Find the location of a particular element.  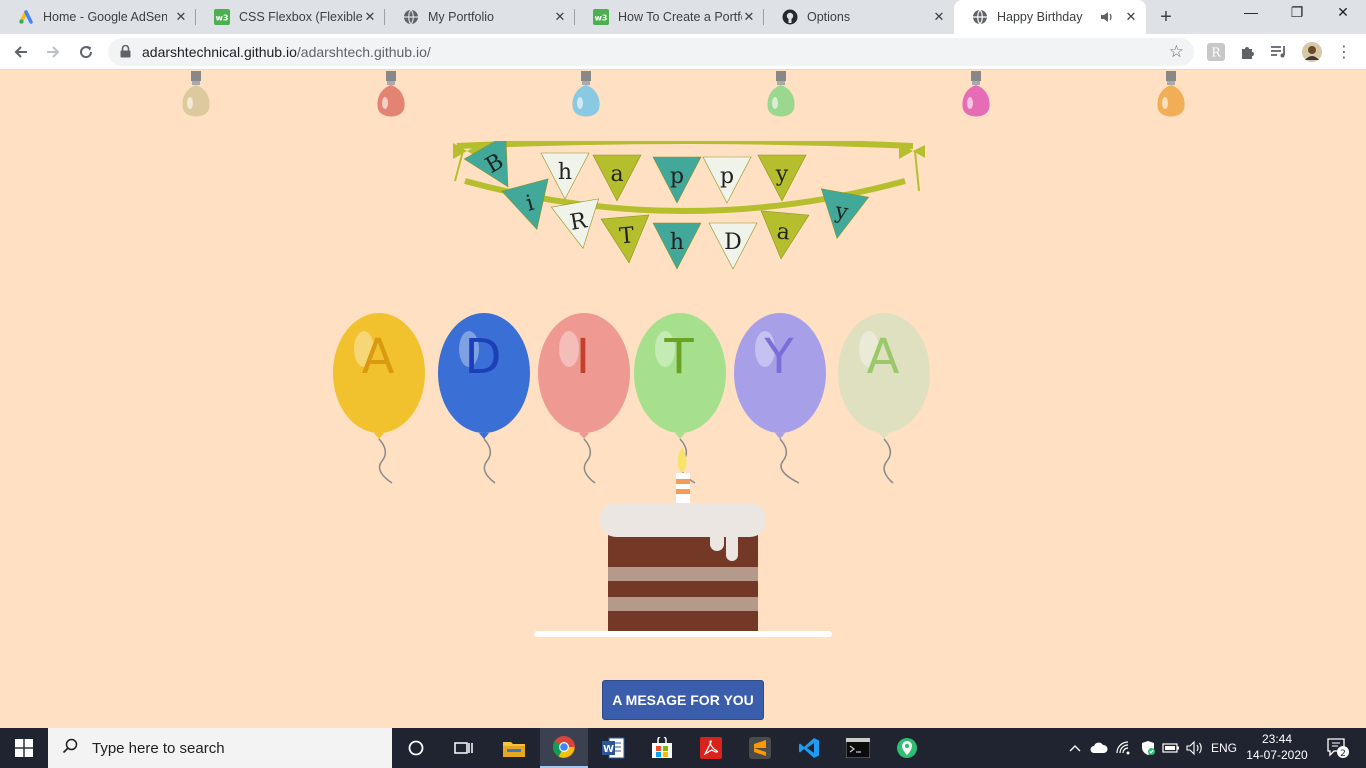

reload-button is located at coordinates (86, 52).